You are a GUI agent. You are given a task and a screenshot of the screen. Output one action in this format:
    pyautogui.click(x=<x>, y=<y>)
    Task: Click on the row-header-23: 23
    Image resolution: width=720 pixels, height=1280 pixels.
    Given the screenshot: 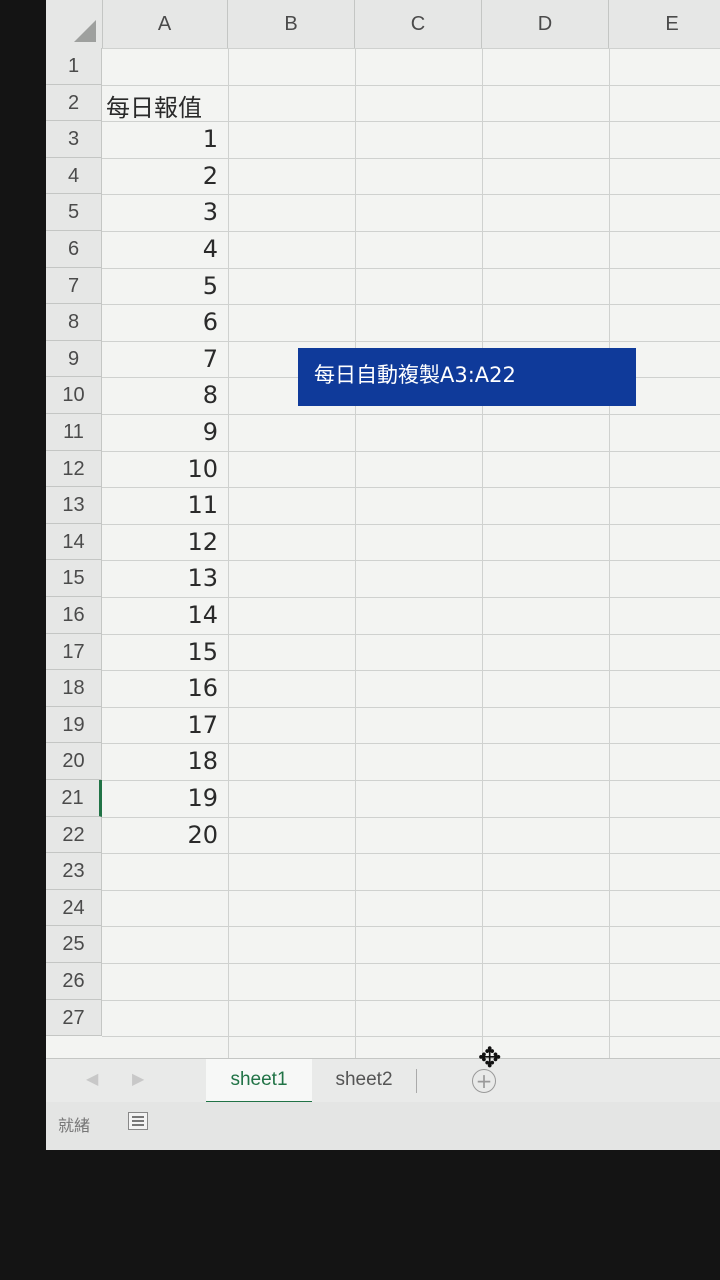 What is the action you would take?
    pyautogui.click(x=74, y=871)
    